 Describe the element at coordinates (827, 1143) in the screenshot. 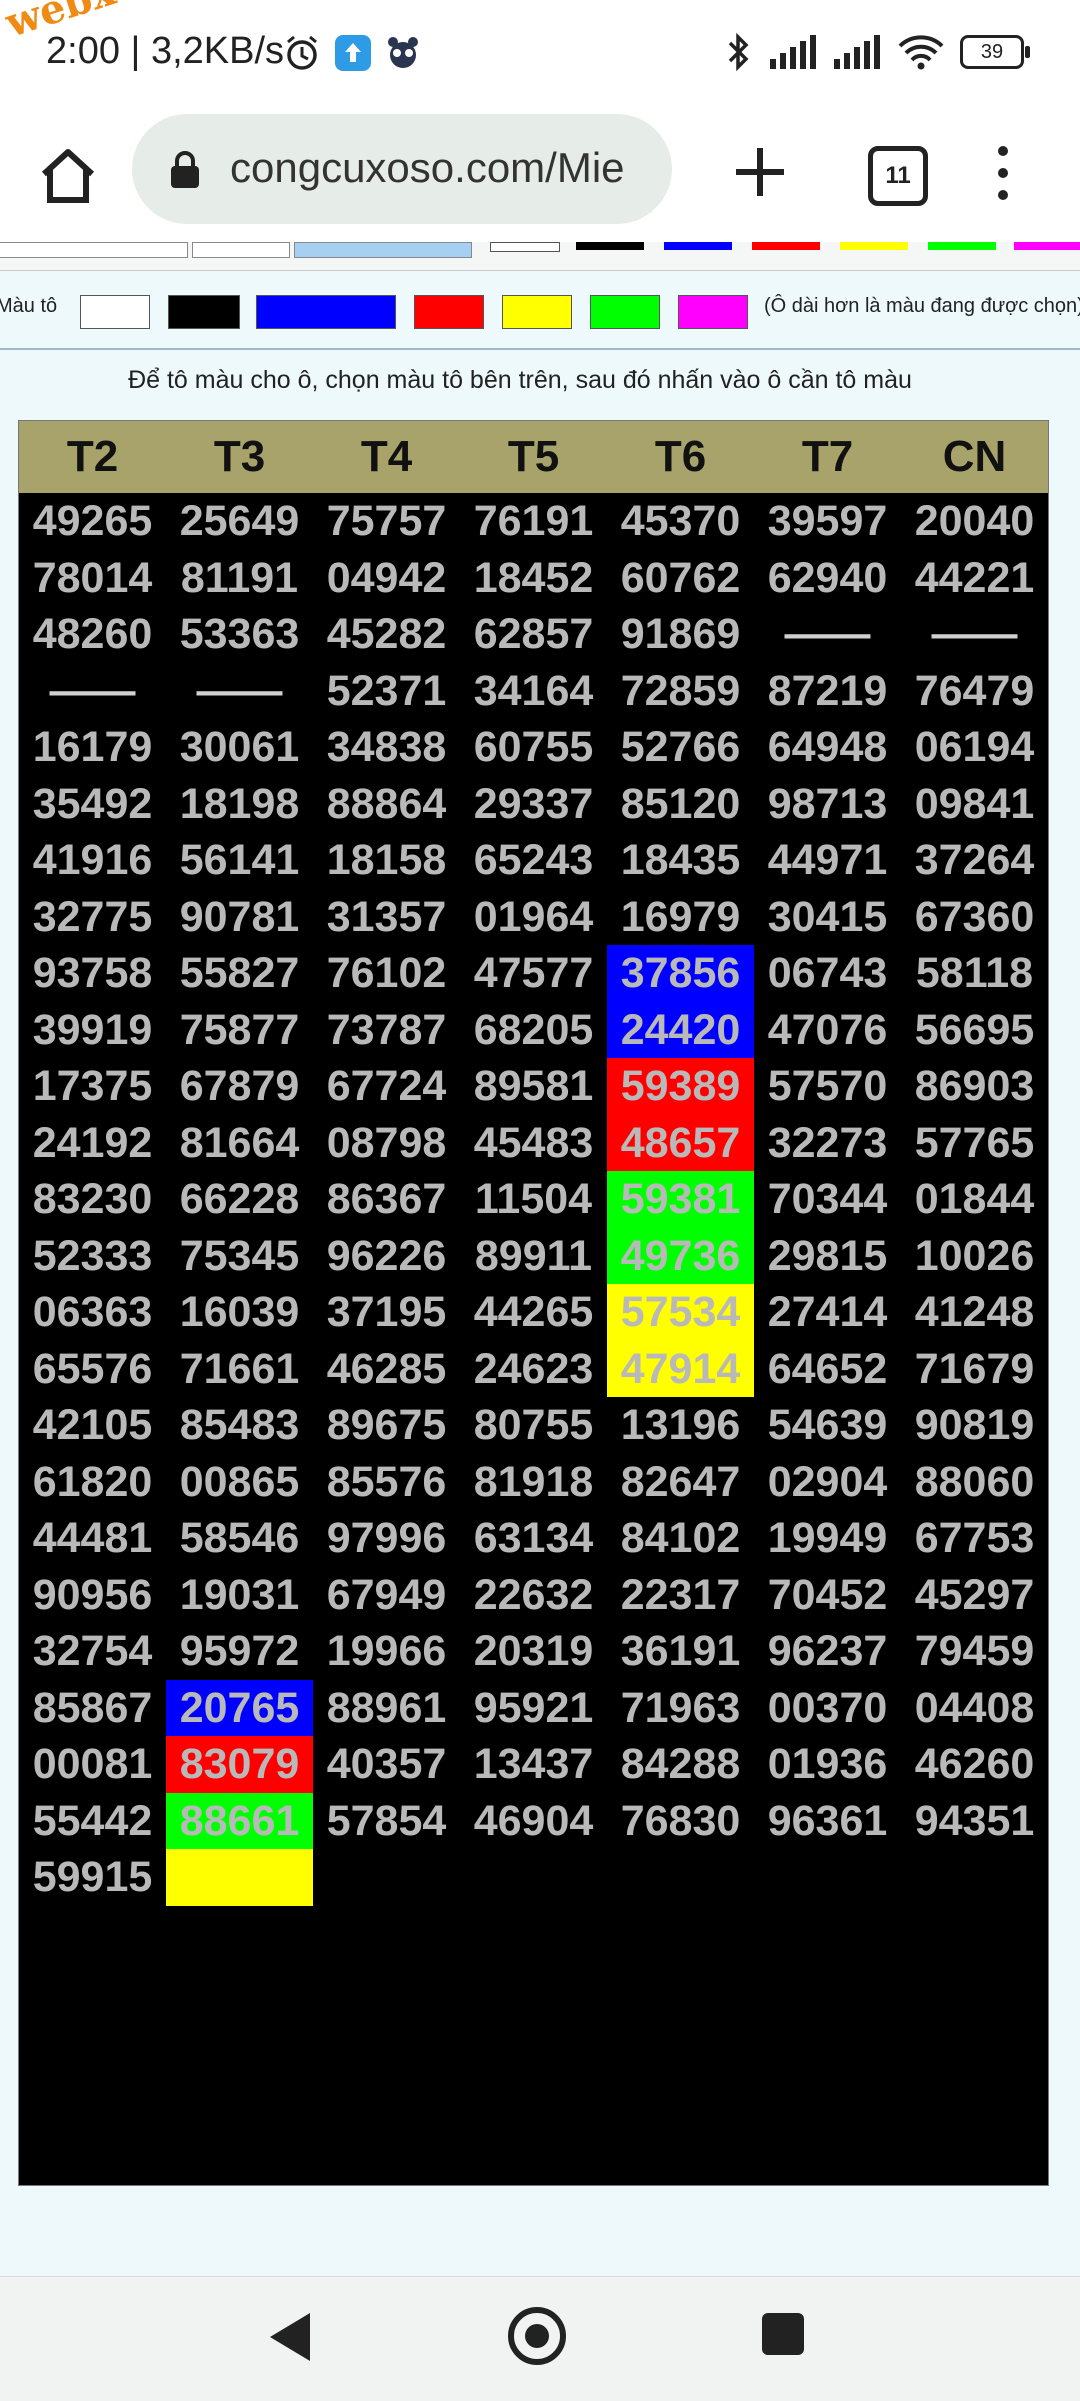

I see `grid-cell: 32273` at that location.